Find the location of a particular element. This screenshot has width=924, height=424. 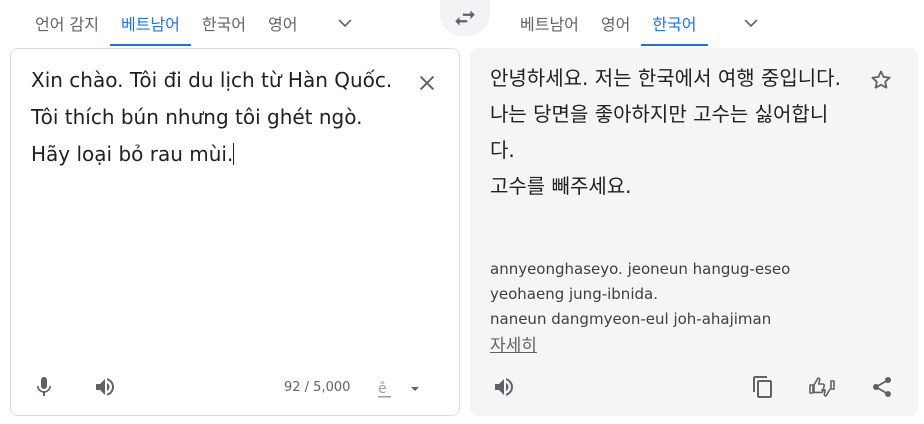

keyboard-input-icon: ê is located at coordinates (384, 389).